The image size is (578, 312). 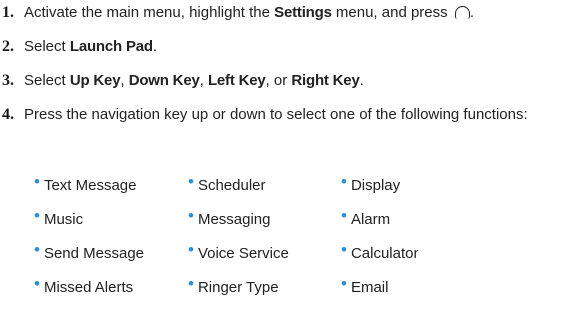 I want to click on list-item: • Missed Alerts, so click(x=84, y=285).